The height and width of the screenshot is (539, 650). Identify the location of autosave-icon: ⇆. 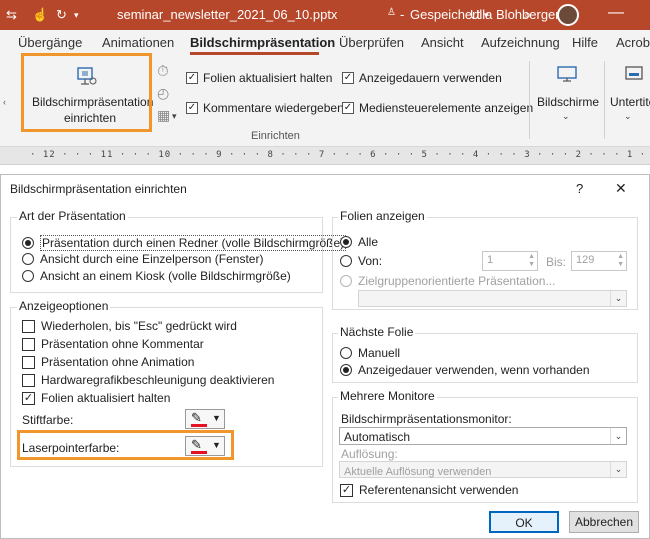
(11, 15).